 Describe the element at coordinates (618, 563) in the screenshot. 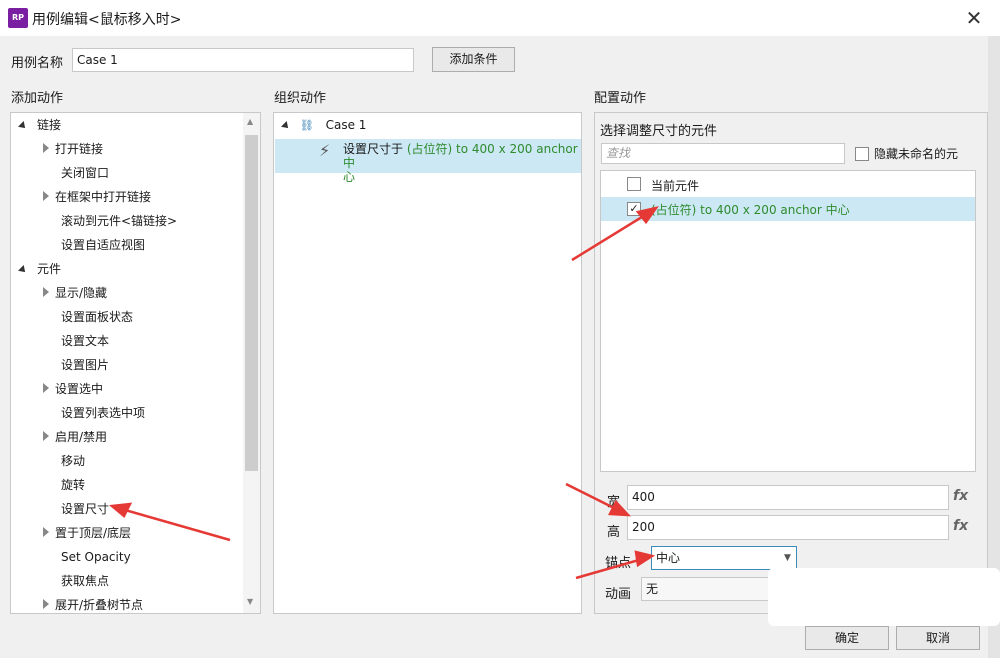

I see `anchor-label: 锚点` at that location.